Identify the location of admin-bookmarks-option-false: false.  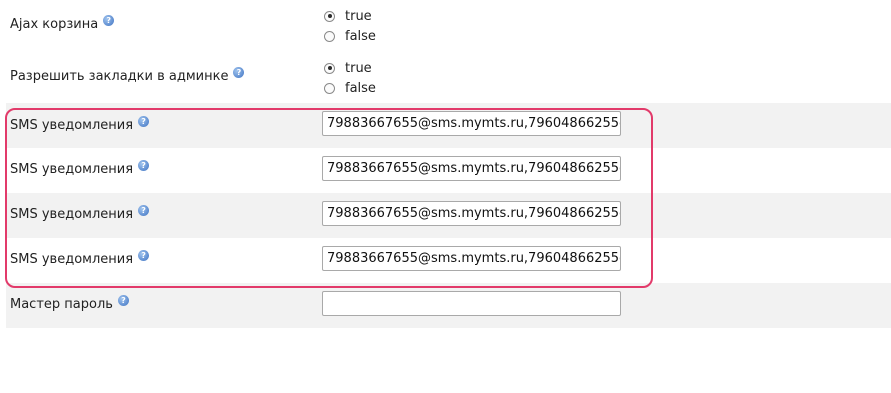
(350, 88).